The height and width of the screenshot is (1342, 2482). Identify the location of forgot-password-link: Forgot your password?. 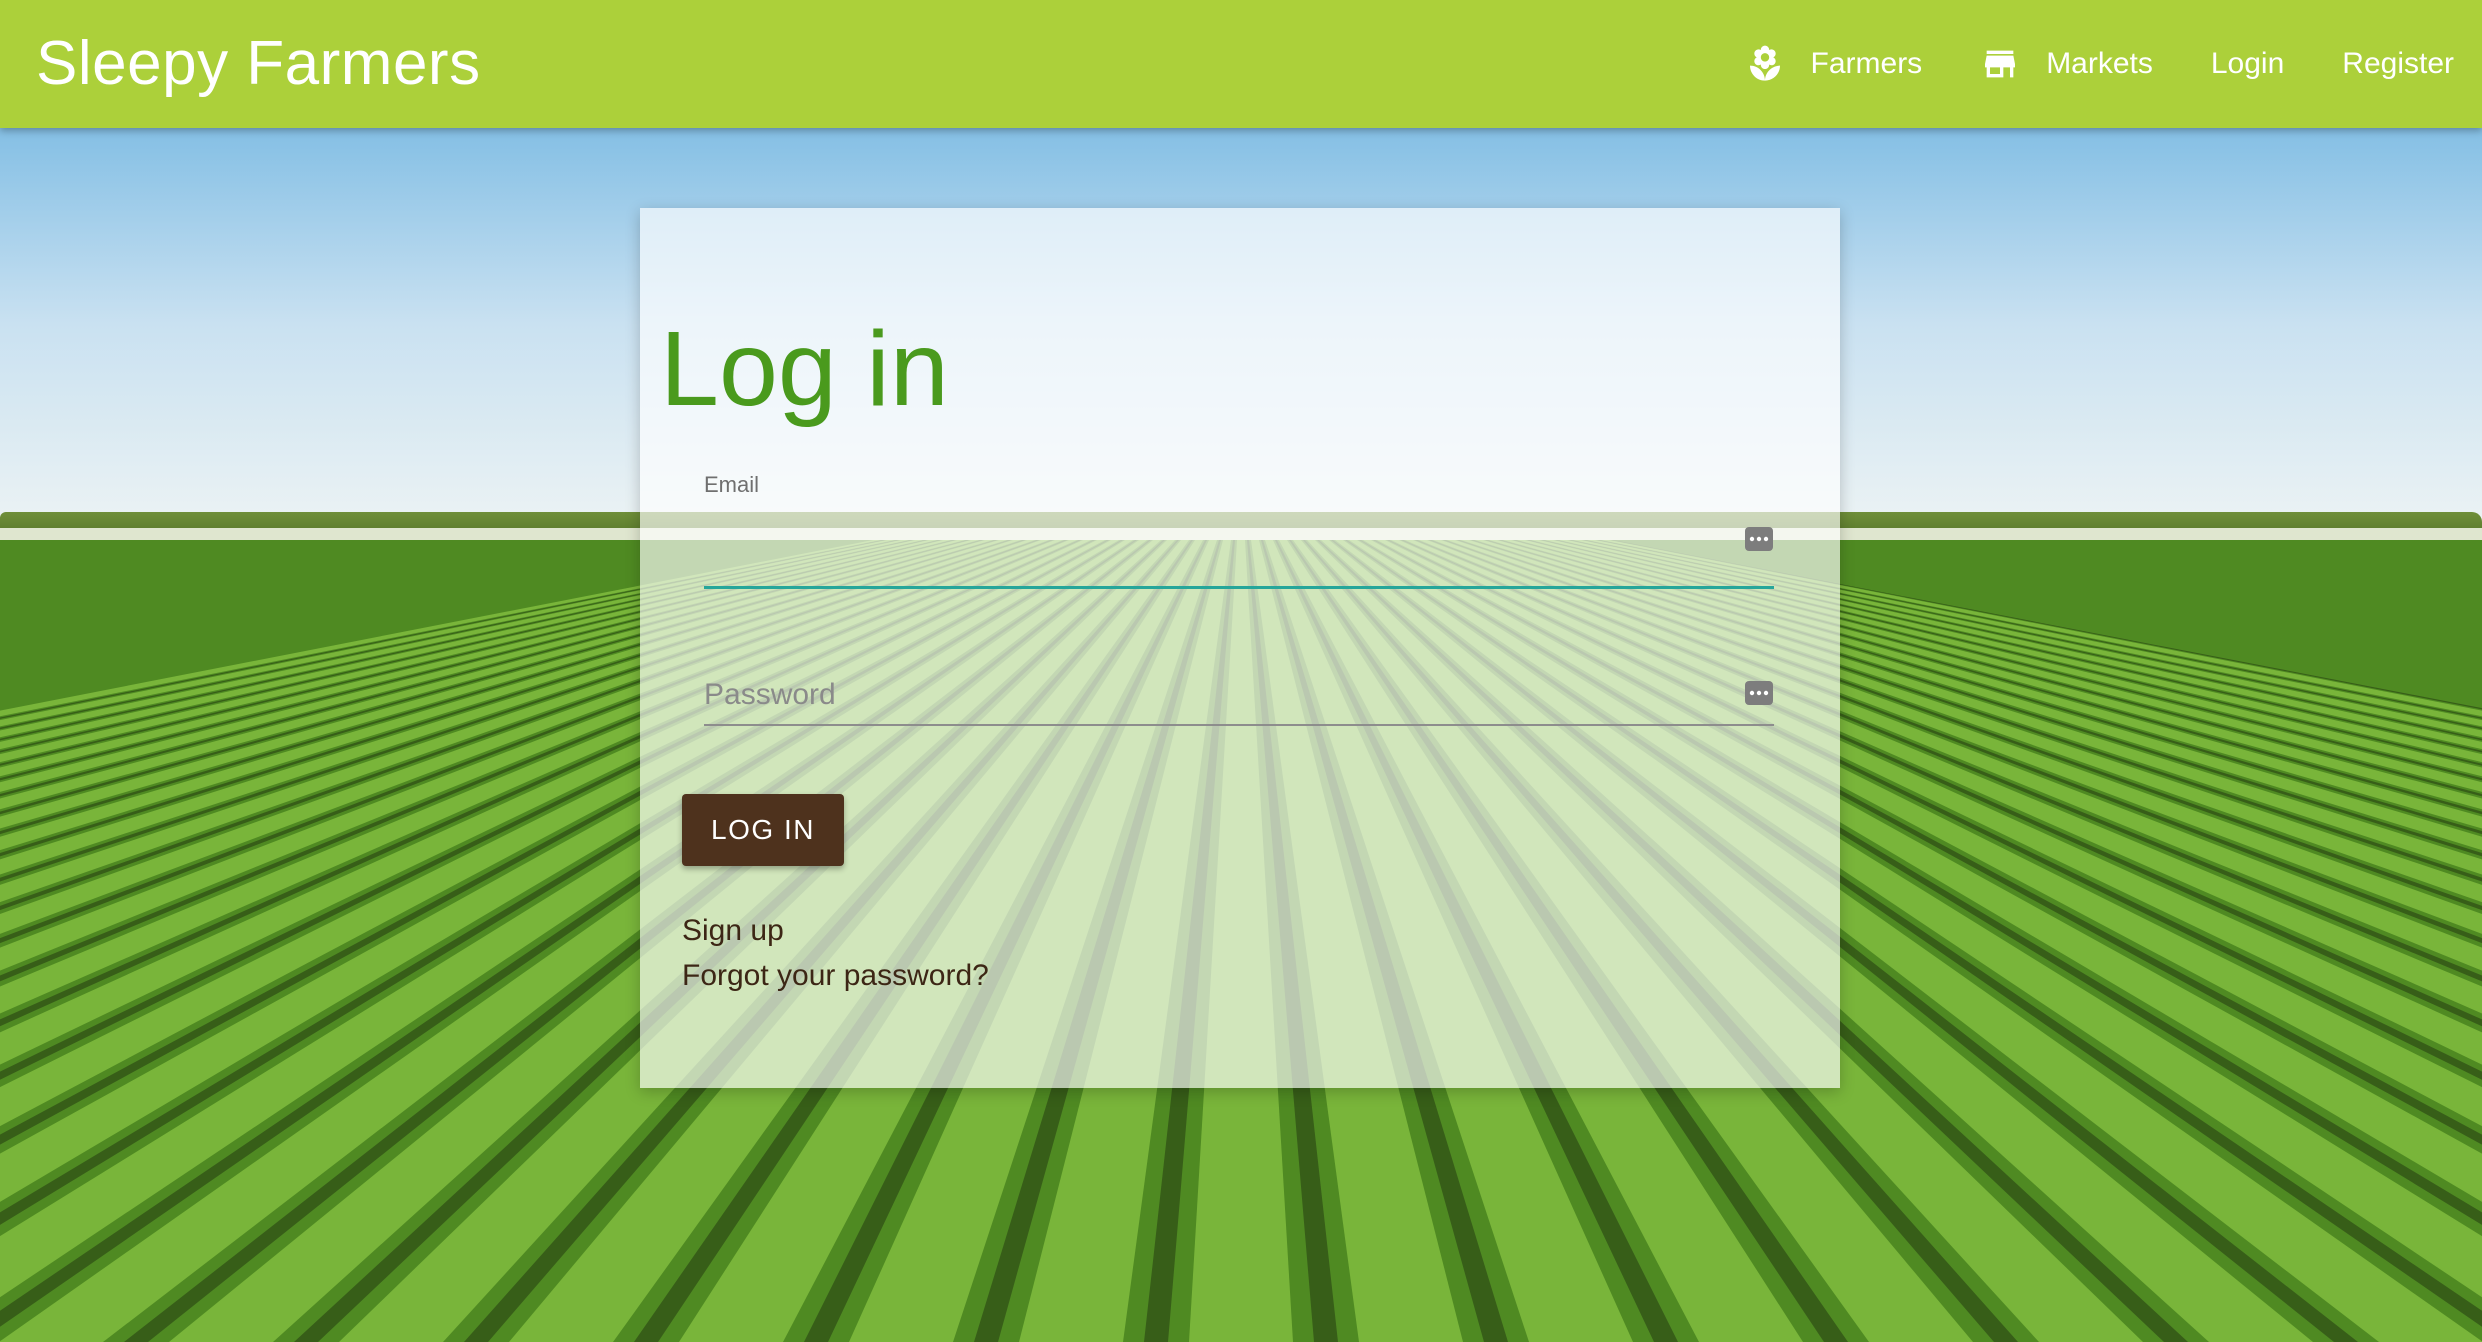
(835, 975).